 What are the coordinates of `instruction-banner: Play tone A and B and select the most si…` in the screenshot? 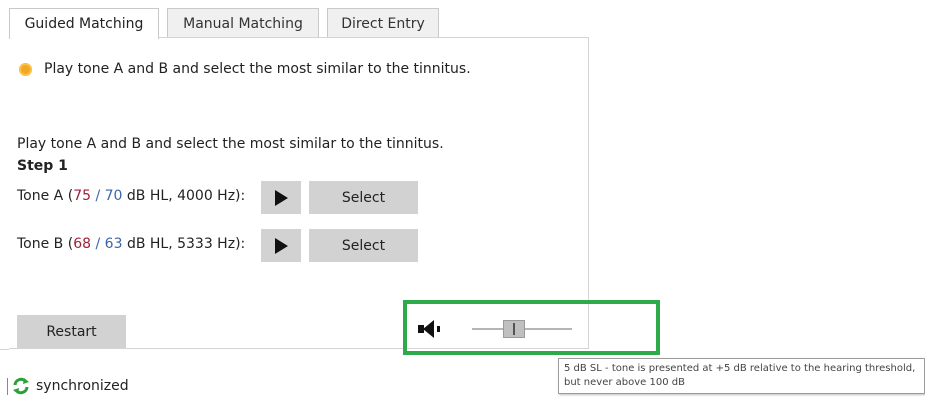 It's located at (257, 69).